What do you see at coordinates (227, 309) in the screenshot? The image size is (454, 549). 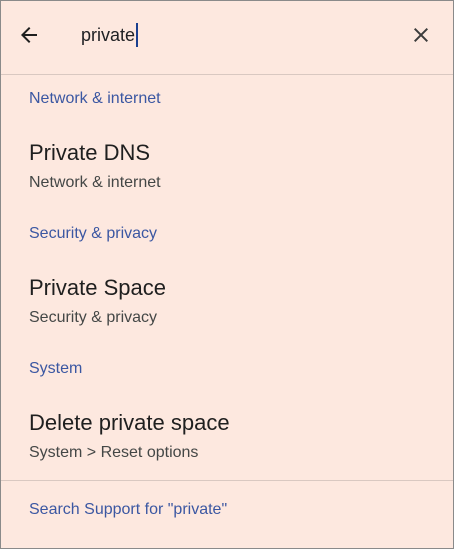 I see `result-item-private-space: Private Space Security & privacy` at bounding box center [227, 309].